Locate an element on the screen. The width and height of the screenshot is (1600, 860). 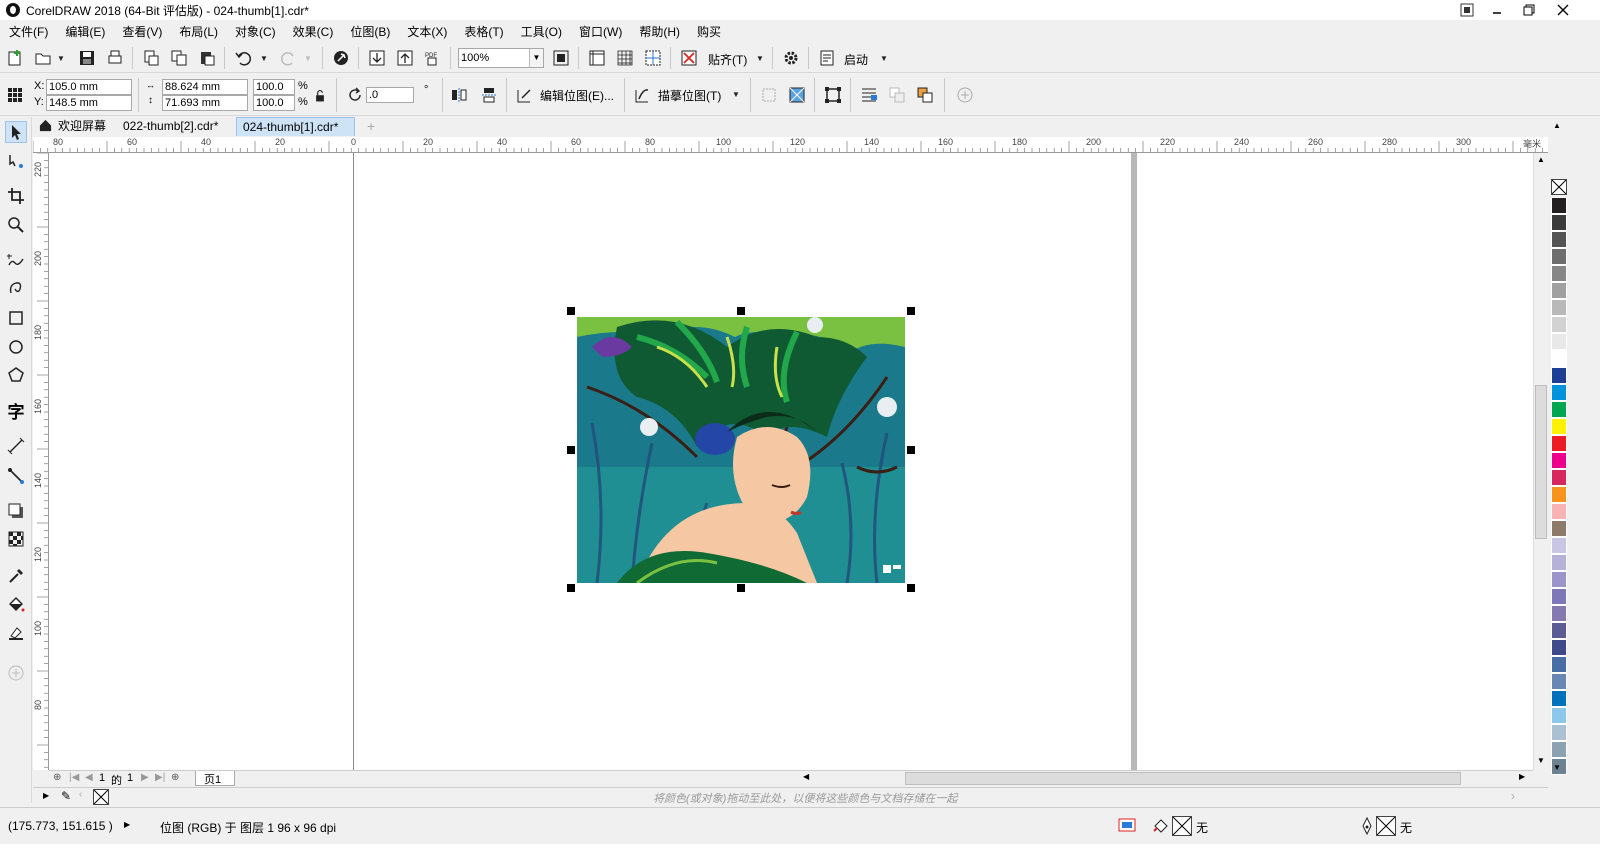
show-guidelines-icon is located at coordinates (653, 58).